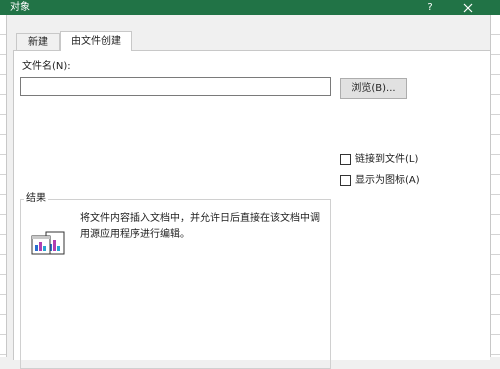 The height and width of the screenshot is (369, 500). Describe the element at coordinates (250, 7) in the screenshot. I see `dialog-titlebar: 对象 ?` at that location.